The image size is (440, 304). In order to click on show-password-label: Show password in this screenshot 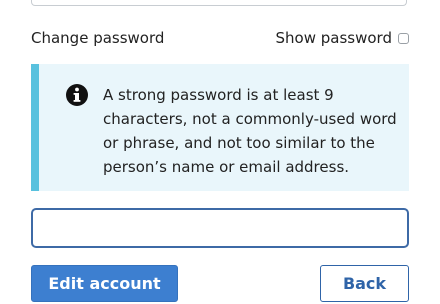, I will do `click(333, 38)`.